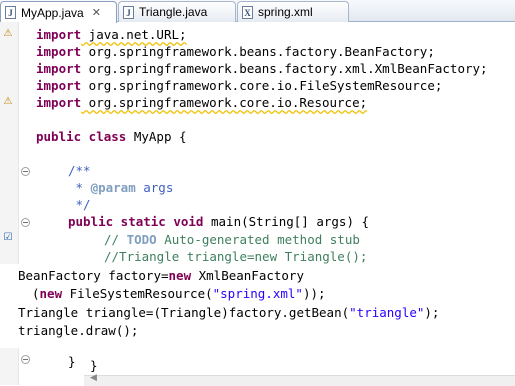 The image size is (515, 386). I want to click on code-line: import java.net.URL;, so click(111, 34).